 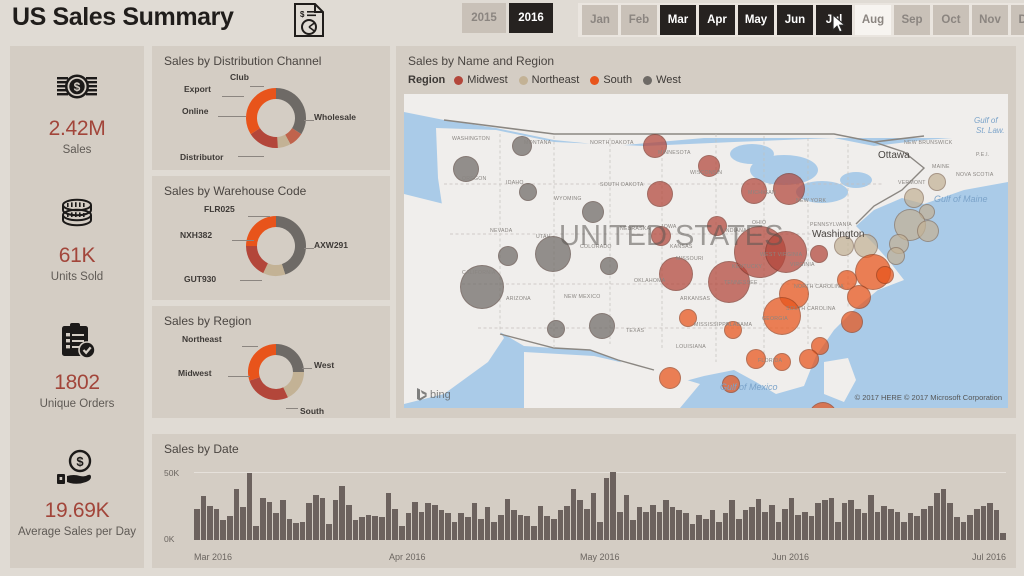 I want to click on slicer-tile-jan: Jan, so click(x=600, y=20).